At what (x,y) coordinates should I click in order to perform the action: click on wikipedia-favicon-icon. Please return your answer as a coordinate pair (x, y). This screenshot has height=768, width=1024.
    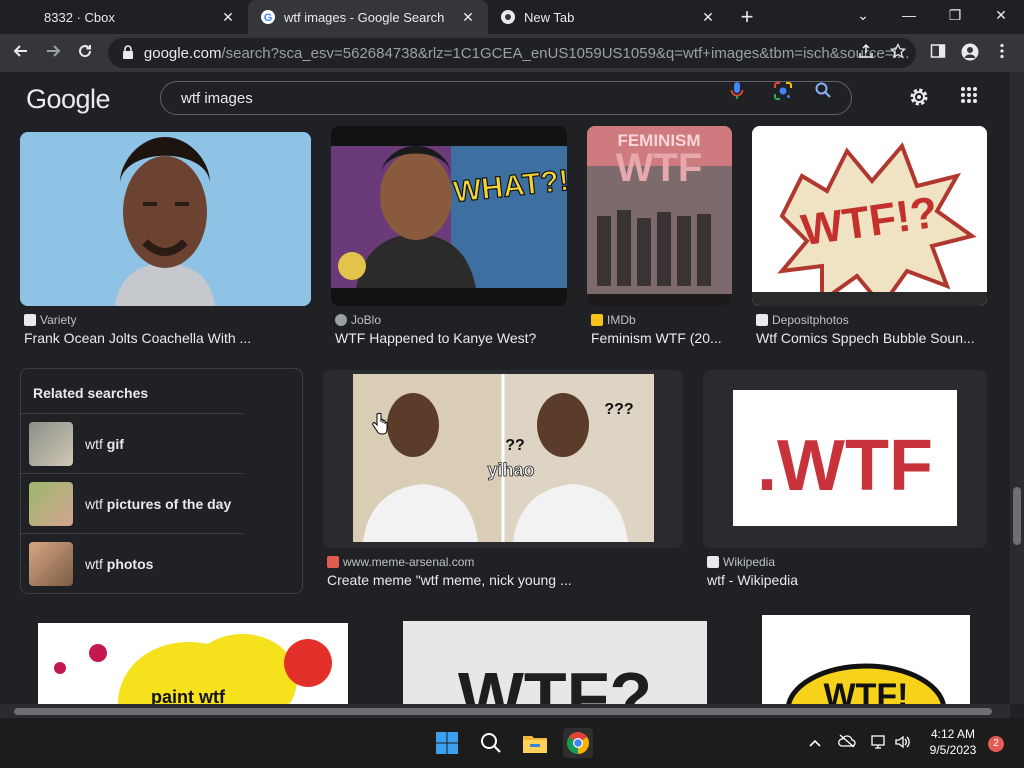
    Looking at the image, I should click on (713, 562).